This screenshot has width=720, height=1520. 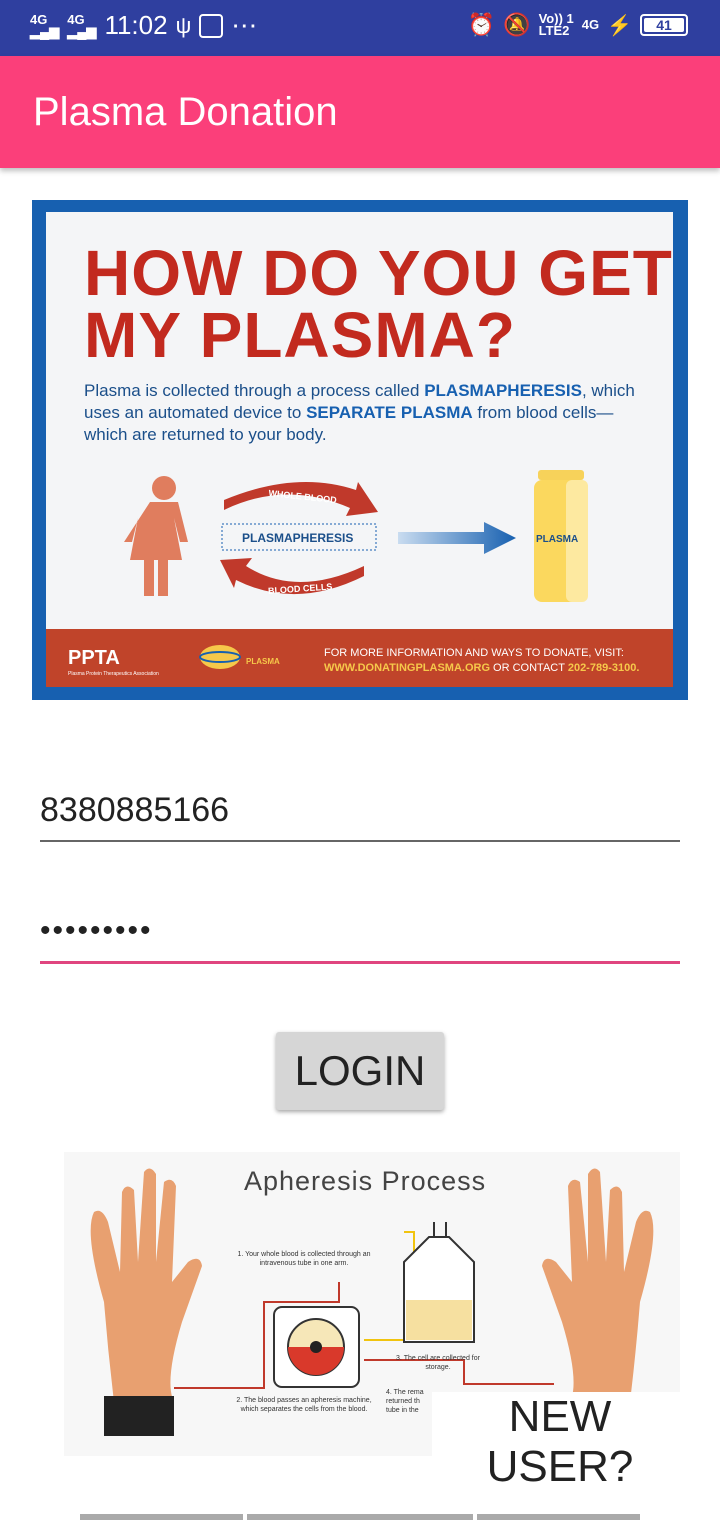 I want to click on plasmapheresis-label: PLASMAPHERESIS, so click(x=297, y=538).